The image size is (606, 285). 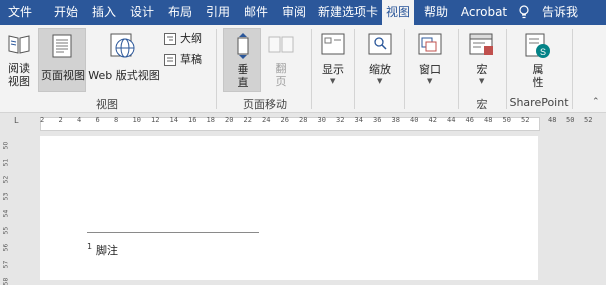 I want to click on side-to-side-label: 翻 页, so click(x=281, y=75).